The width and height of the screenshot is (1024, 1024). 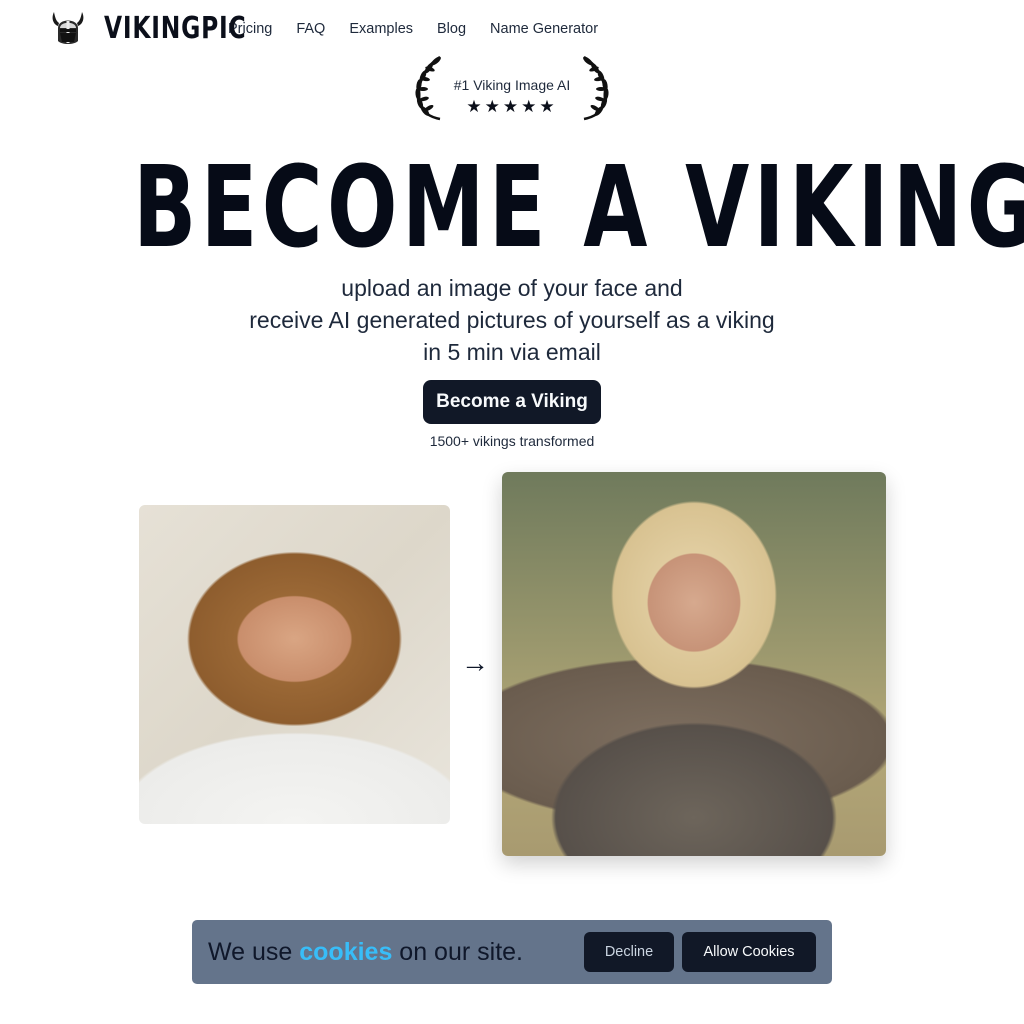 What do you see at coordinates (475, 662) in the screenshot?
I see `arrow-right-icon: →` at bounding box center [475, 662].